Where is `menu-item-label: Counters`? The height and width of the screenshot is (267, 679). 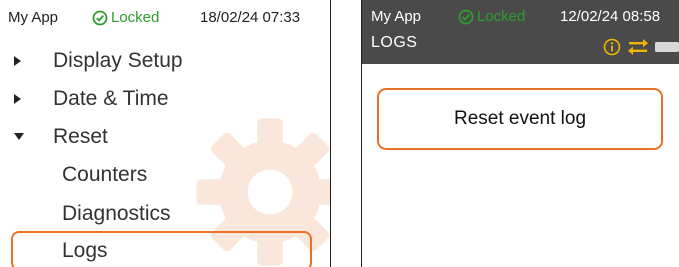 menu-item-label: Counters is located at coordinates (105, 174).